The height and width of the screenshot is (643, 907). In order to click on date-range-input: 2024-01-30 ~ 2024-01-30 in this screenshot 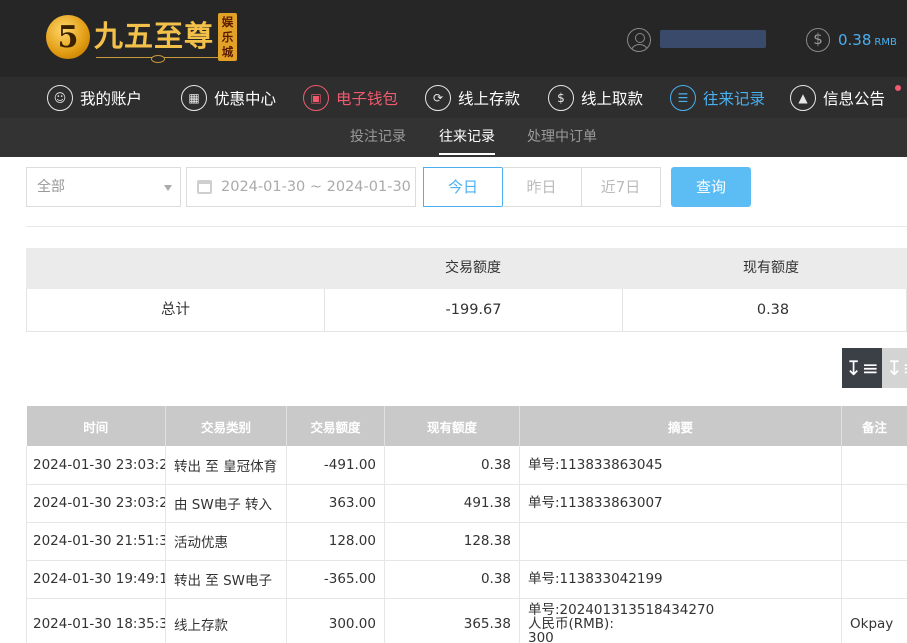, I will do `click(301, 187)`.